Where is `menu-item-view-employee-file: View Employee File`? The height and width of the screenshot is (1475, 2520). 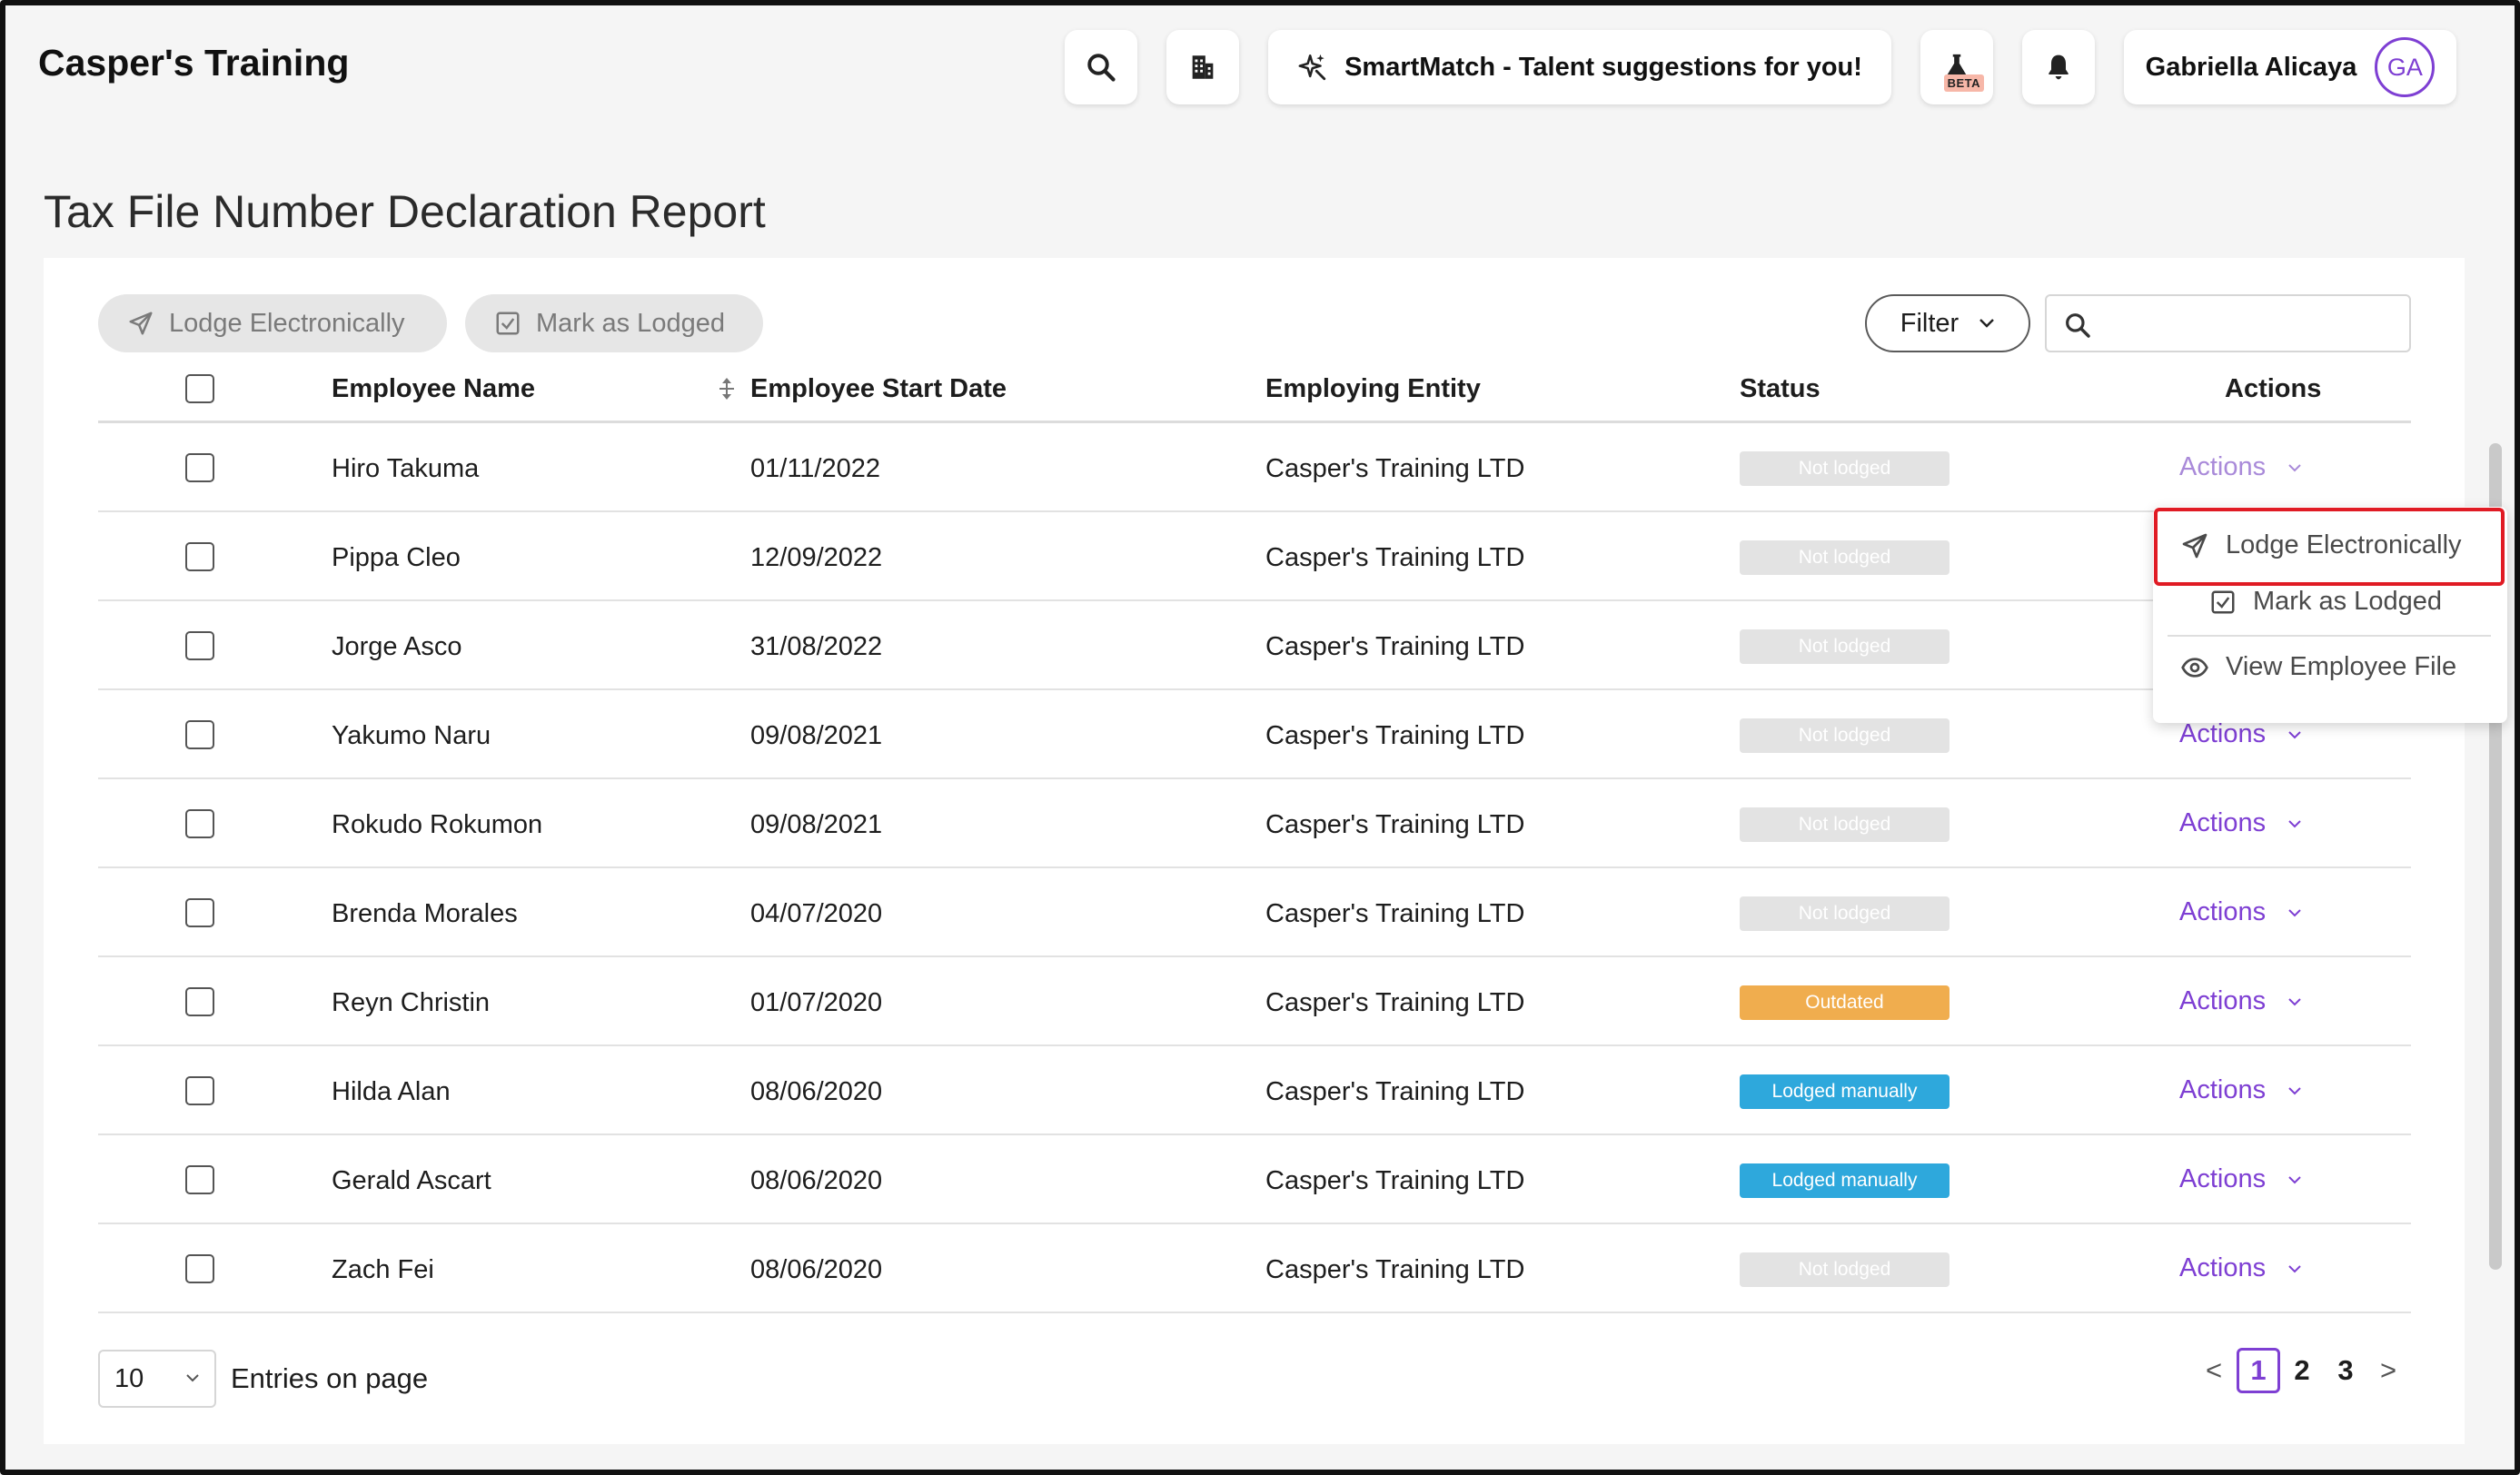 menu-item-view-employee-file: View Employee File is located at coordinates (2318, 667).